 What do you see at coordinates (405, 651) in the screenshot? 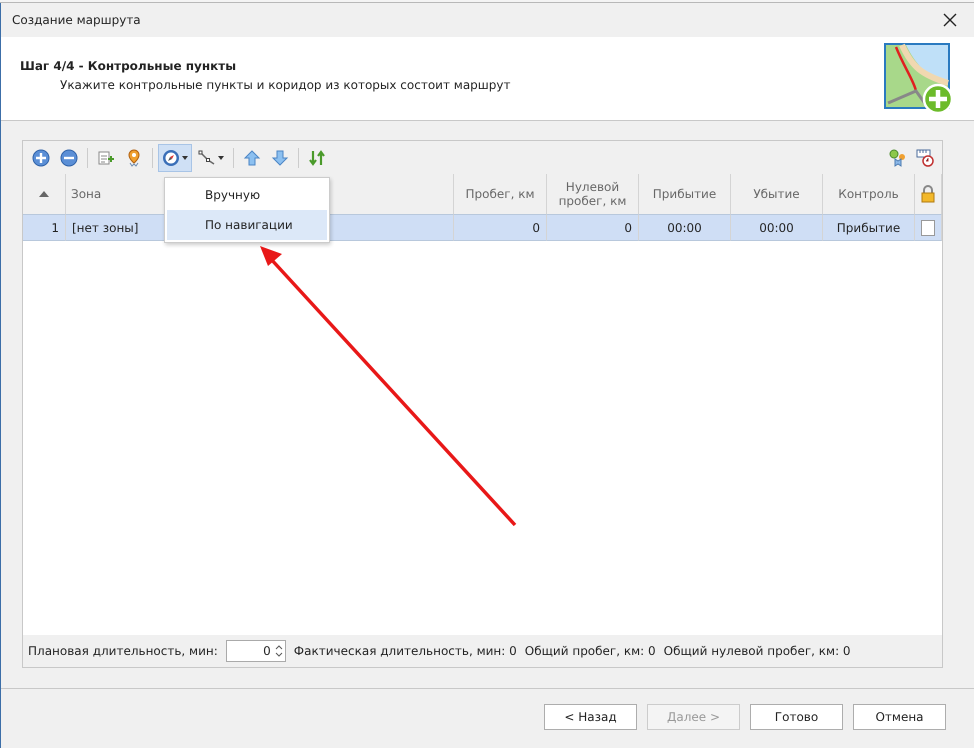
I see `summary-stat: Фактическая длительность, мин: 0` at bounding box center [405, 651].